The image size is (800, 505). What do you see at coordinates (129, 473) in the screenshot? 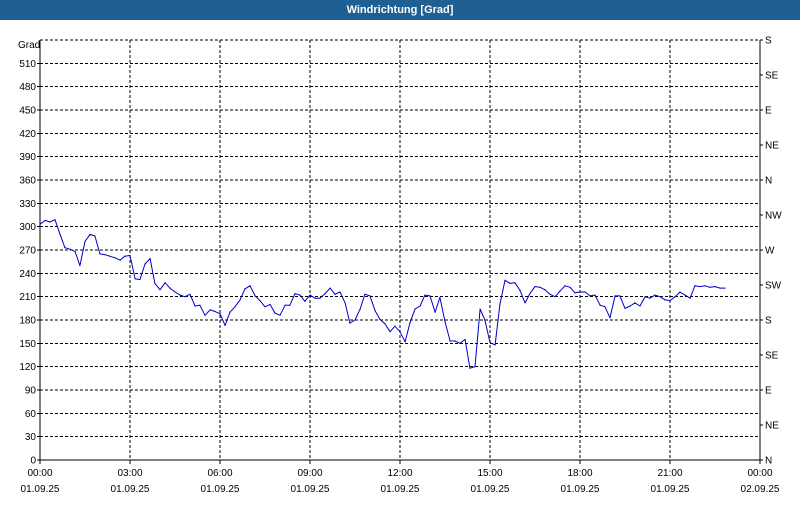
I see `x-tick-time-label: 03:00` at bounding box center [129, 473].